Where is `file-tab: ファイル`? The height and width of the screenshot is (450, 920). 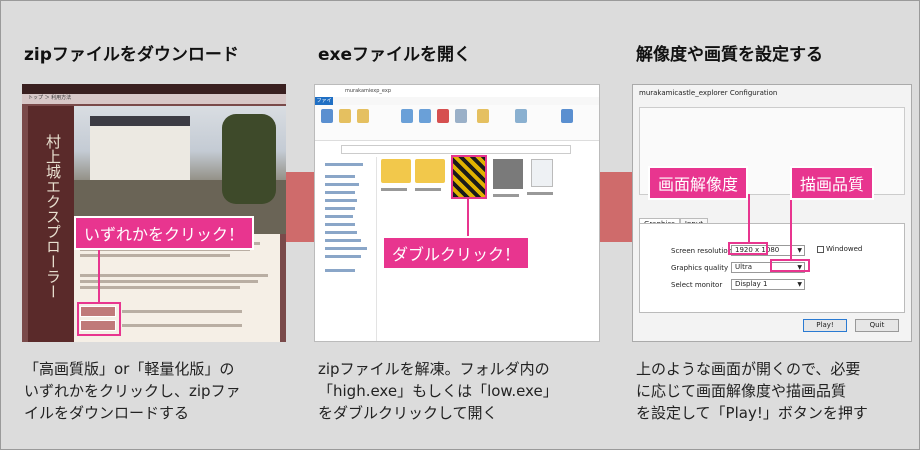
file-tab: ファイル is located at coordinates (324, 104).